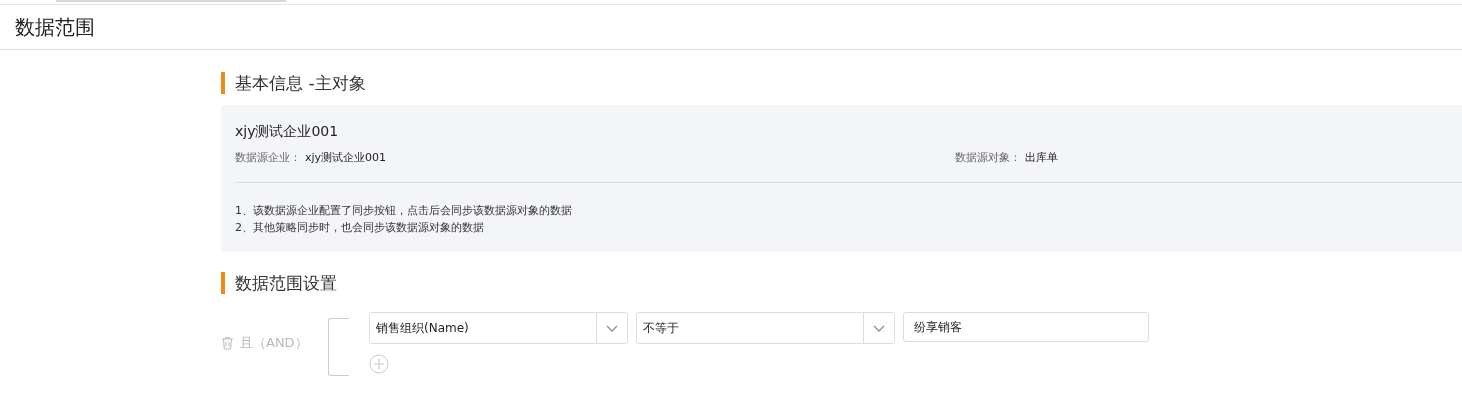 The width and height of the screenshot is (1462, 411). I want to click on note-text: 1、该数据源企业配置了同步按钮，点击后会同步该数据源对象的数据, so click(404, 211).